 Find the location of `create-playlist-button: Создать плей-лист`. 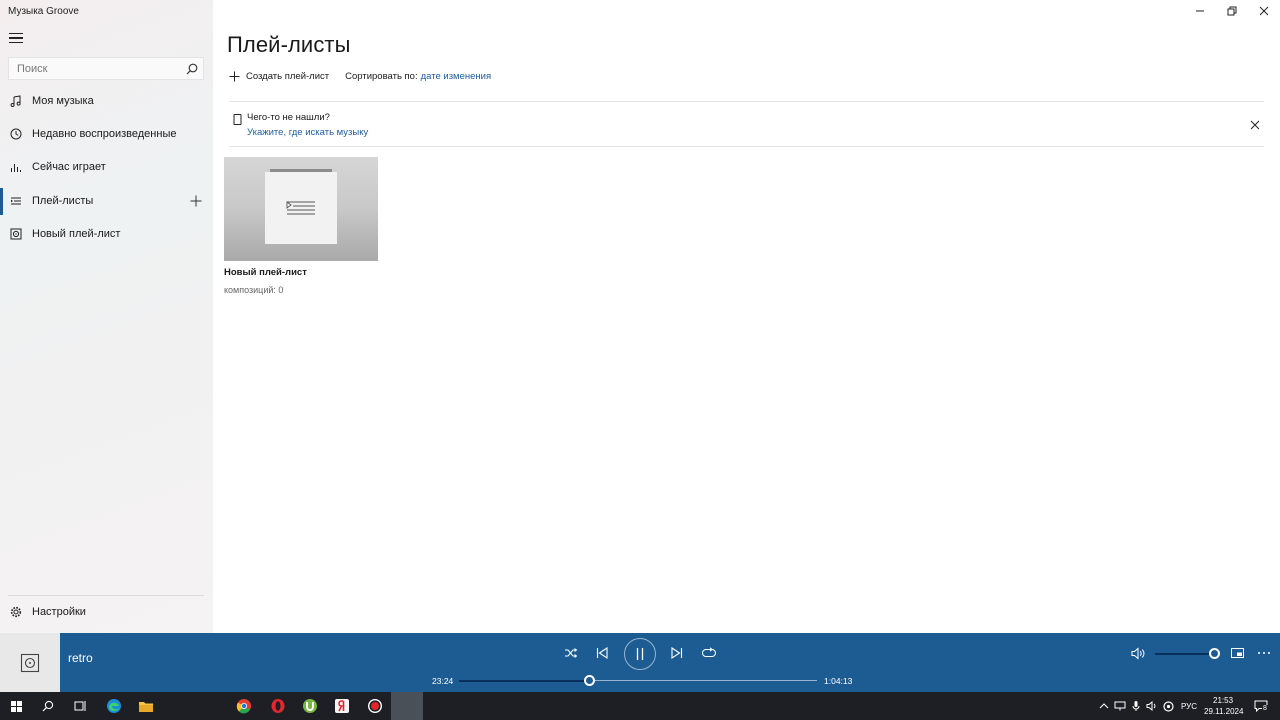

create-playlist-button: Создать плей-лист is located at coordinates (279, 76).